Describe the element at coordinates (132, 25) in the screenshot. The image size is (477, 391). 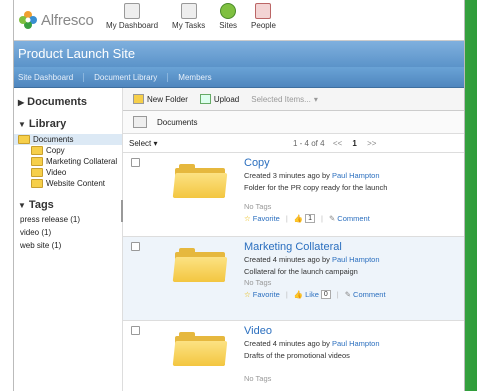
I see `nav-label: My Dashboard` at that location.